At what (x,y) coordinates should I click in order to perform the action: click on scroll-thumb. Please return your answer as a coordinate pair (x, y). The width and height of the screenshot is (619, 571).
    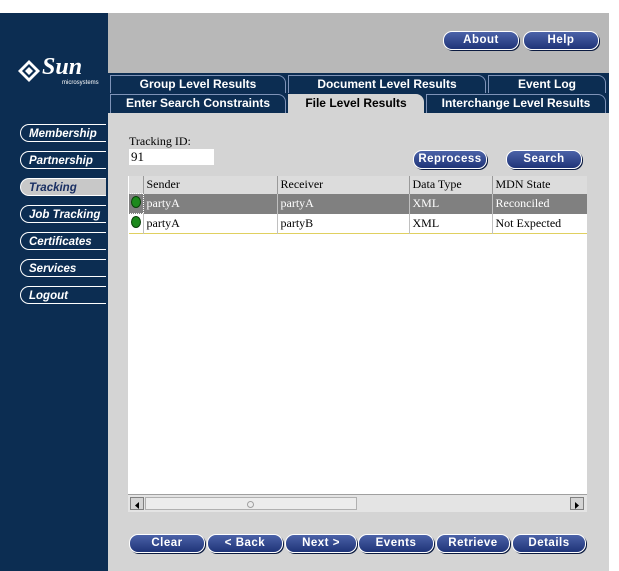
    Looking at the image, I should click on (251, 503).